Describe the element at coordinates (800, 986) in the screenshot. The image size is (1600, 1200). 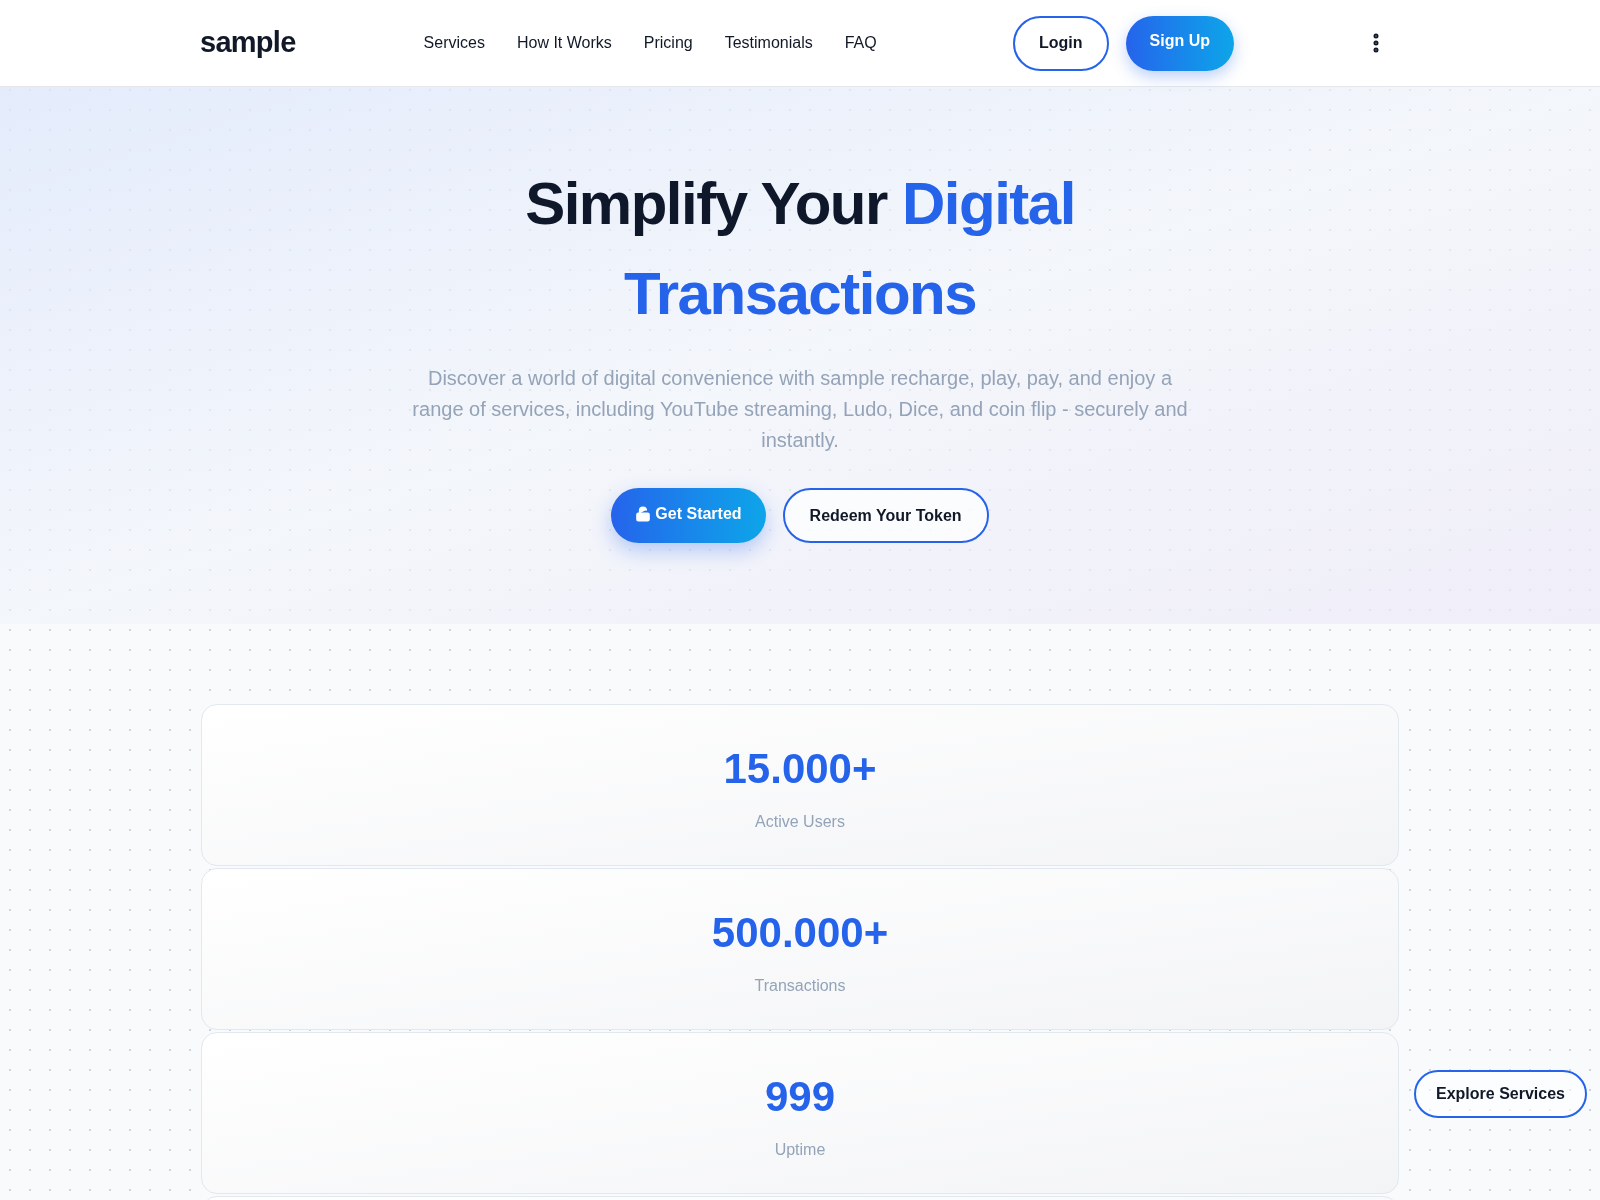
I see `stat-label: Transactions` at that location.